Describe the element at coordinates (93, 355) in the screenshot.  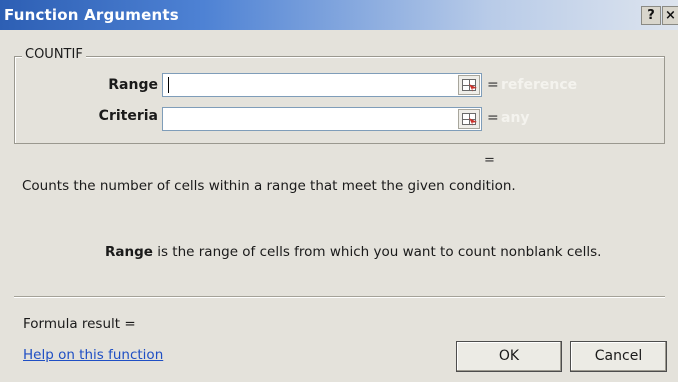
I see `help-on-function-link: Help on this function` at that location.